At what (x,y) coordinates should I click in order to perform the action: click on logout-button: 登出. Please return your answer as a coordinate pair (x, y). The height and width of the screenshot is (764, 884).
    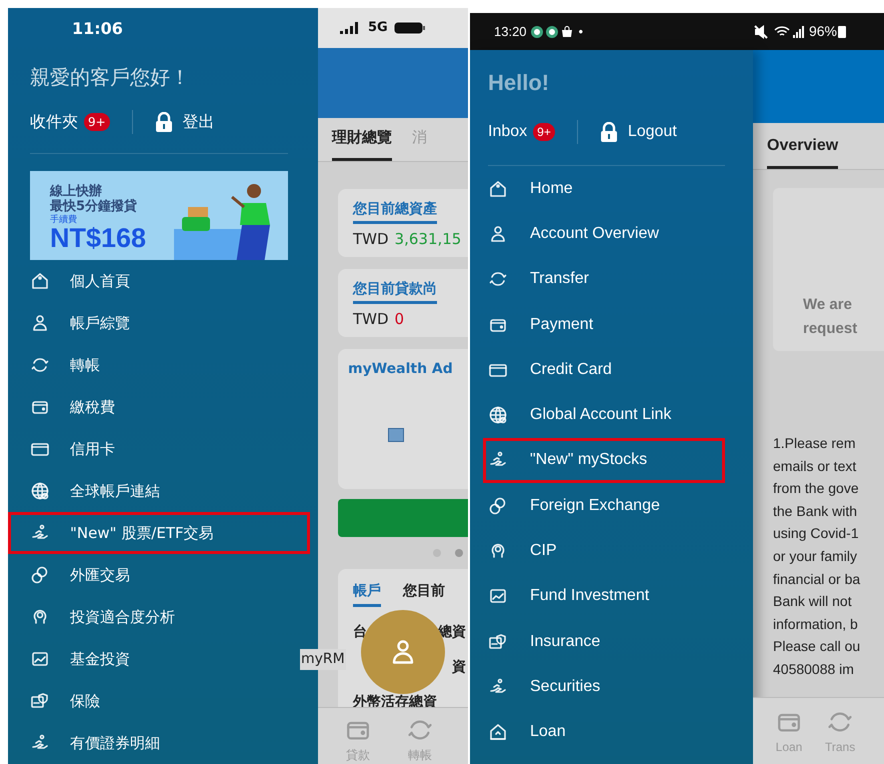
    Looking at the image, I should click on (184, 122).